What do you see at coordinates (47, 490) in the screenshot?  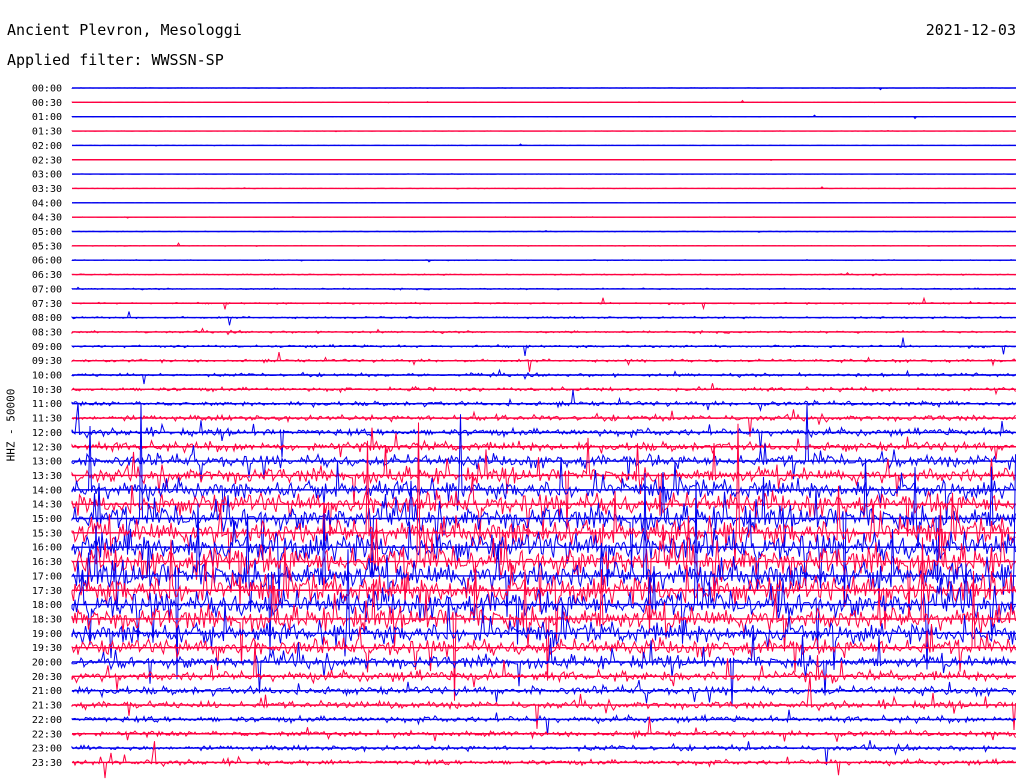 I see `time-tick-label: 14:00` at bounding box center [47, 490].